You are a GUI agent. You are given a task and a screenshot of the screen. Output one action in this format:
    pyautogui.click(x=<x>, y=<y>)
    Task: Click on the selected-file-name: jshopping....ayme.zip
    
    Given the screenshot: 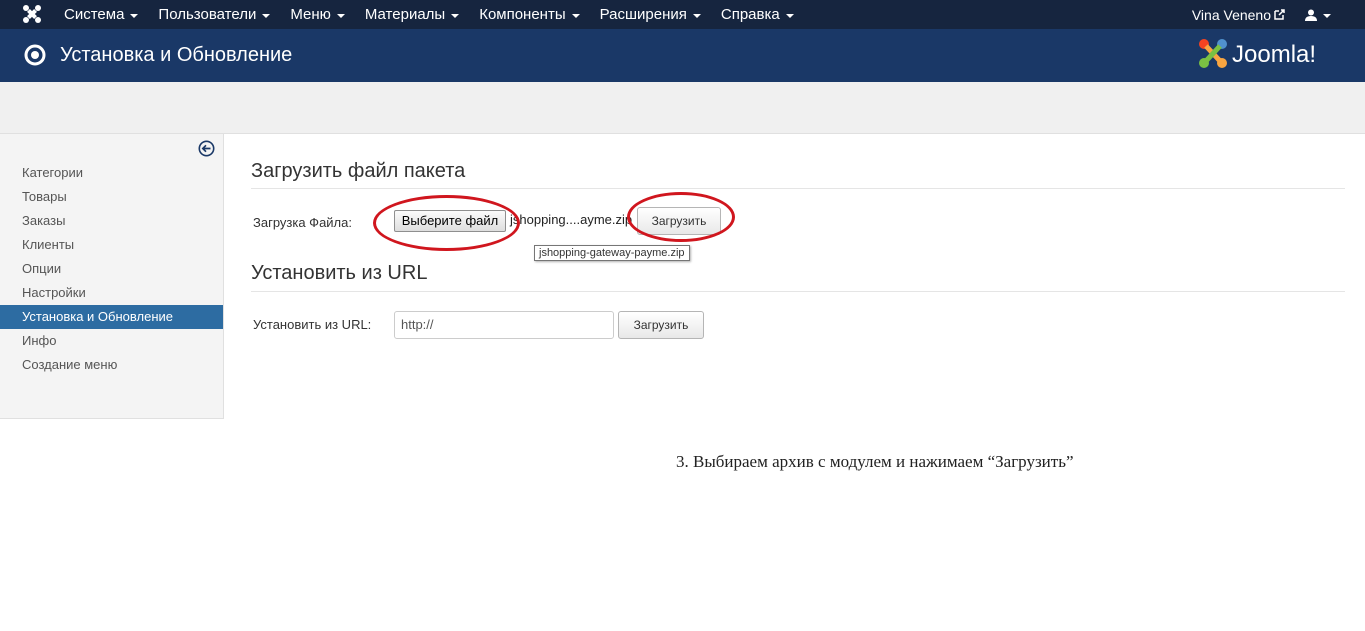 What is the action you would take?
    pyautogui.click(x=571, y=219)
    